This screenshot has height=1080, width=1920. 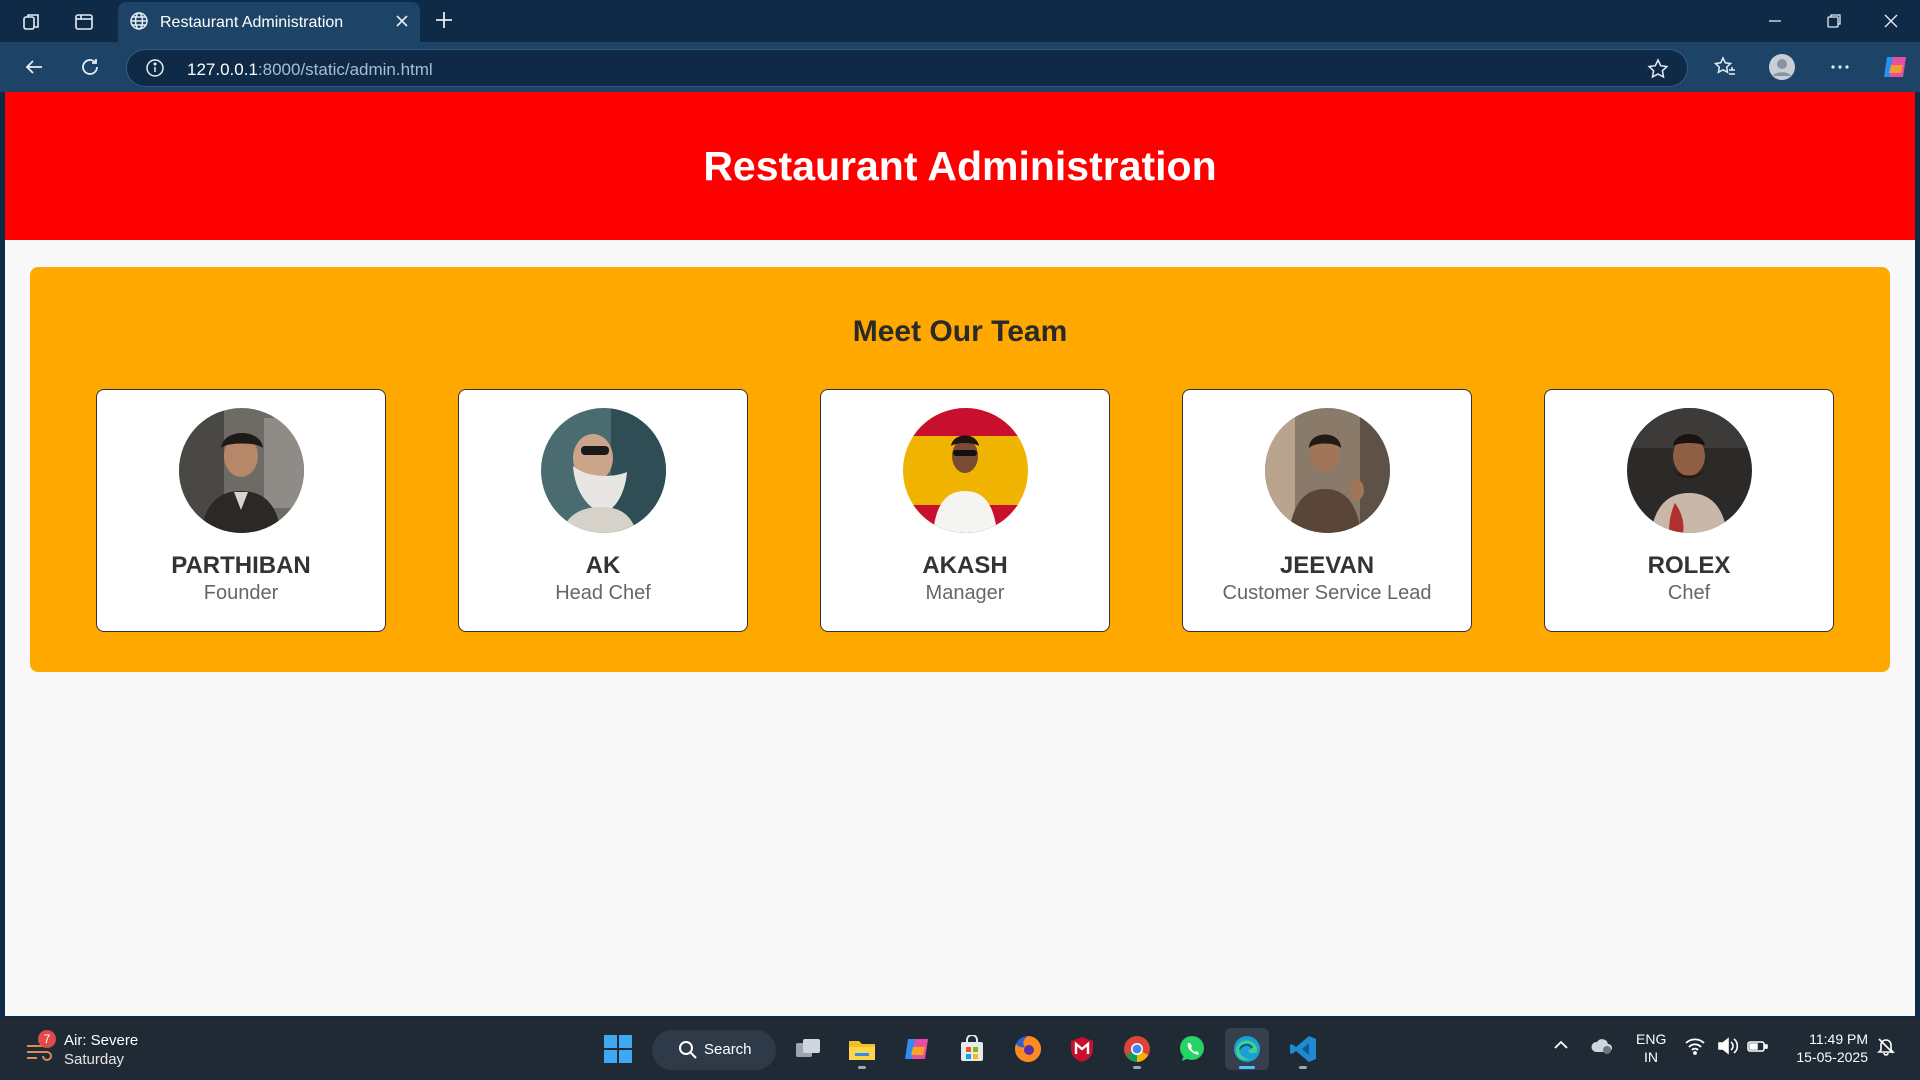 I want to click on browser-toolbar: 127.0.0.1:8000/static/admin.html, so click(x=960, y=67).